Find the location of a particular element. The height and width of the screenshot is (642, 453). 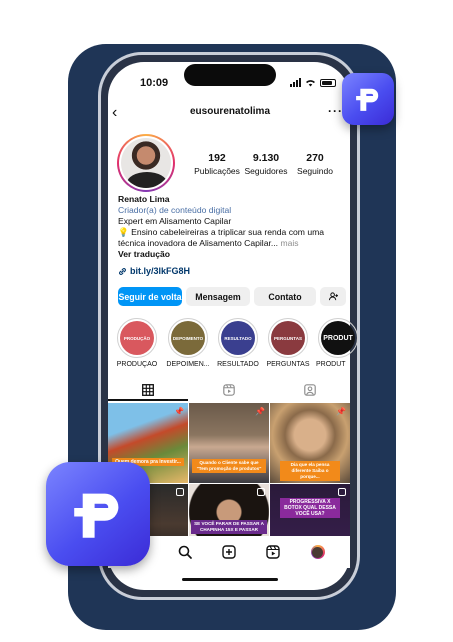

see-translation-link: Ver tradução is located at coordinates (233, 255).